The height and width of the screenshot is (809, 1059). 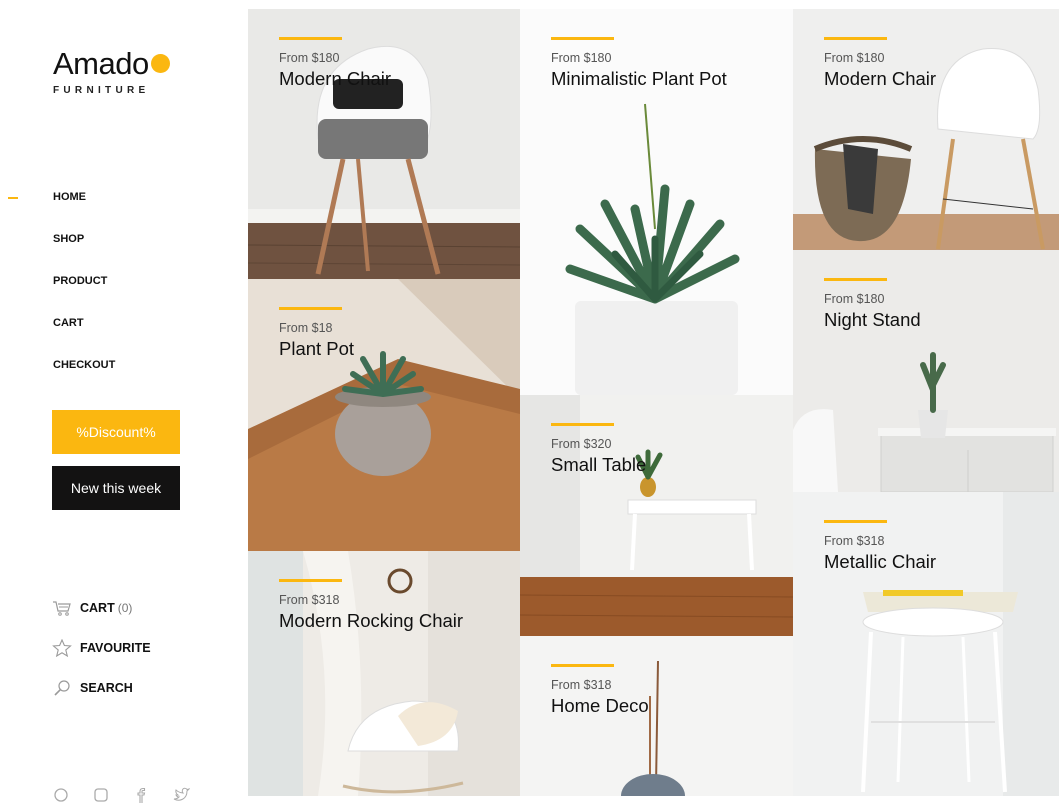 I want to click on utility-links: CART (0) FAVOURITE SEARCH, so click(x=101, y=659).